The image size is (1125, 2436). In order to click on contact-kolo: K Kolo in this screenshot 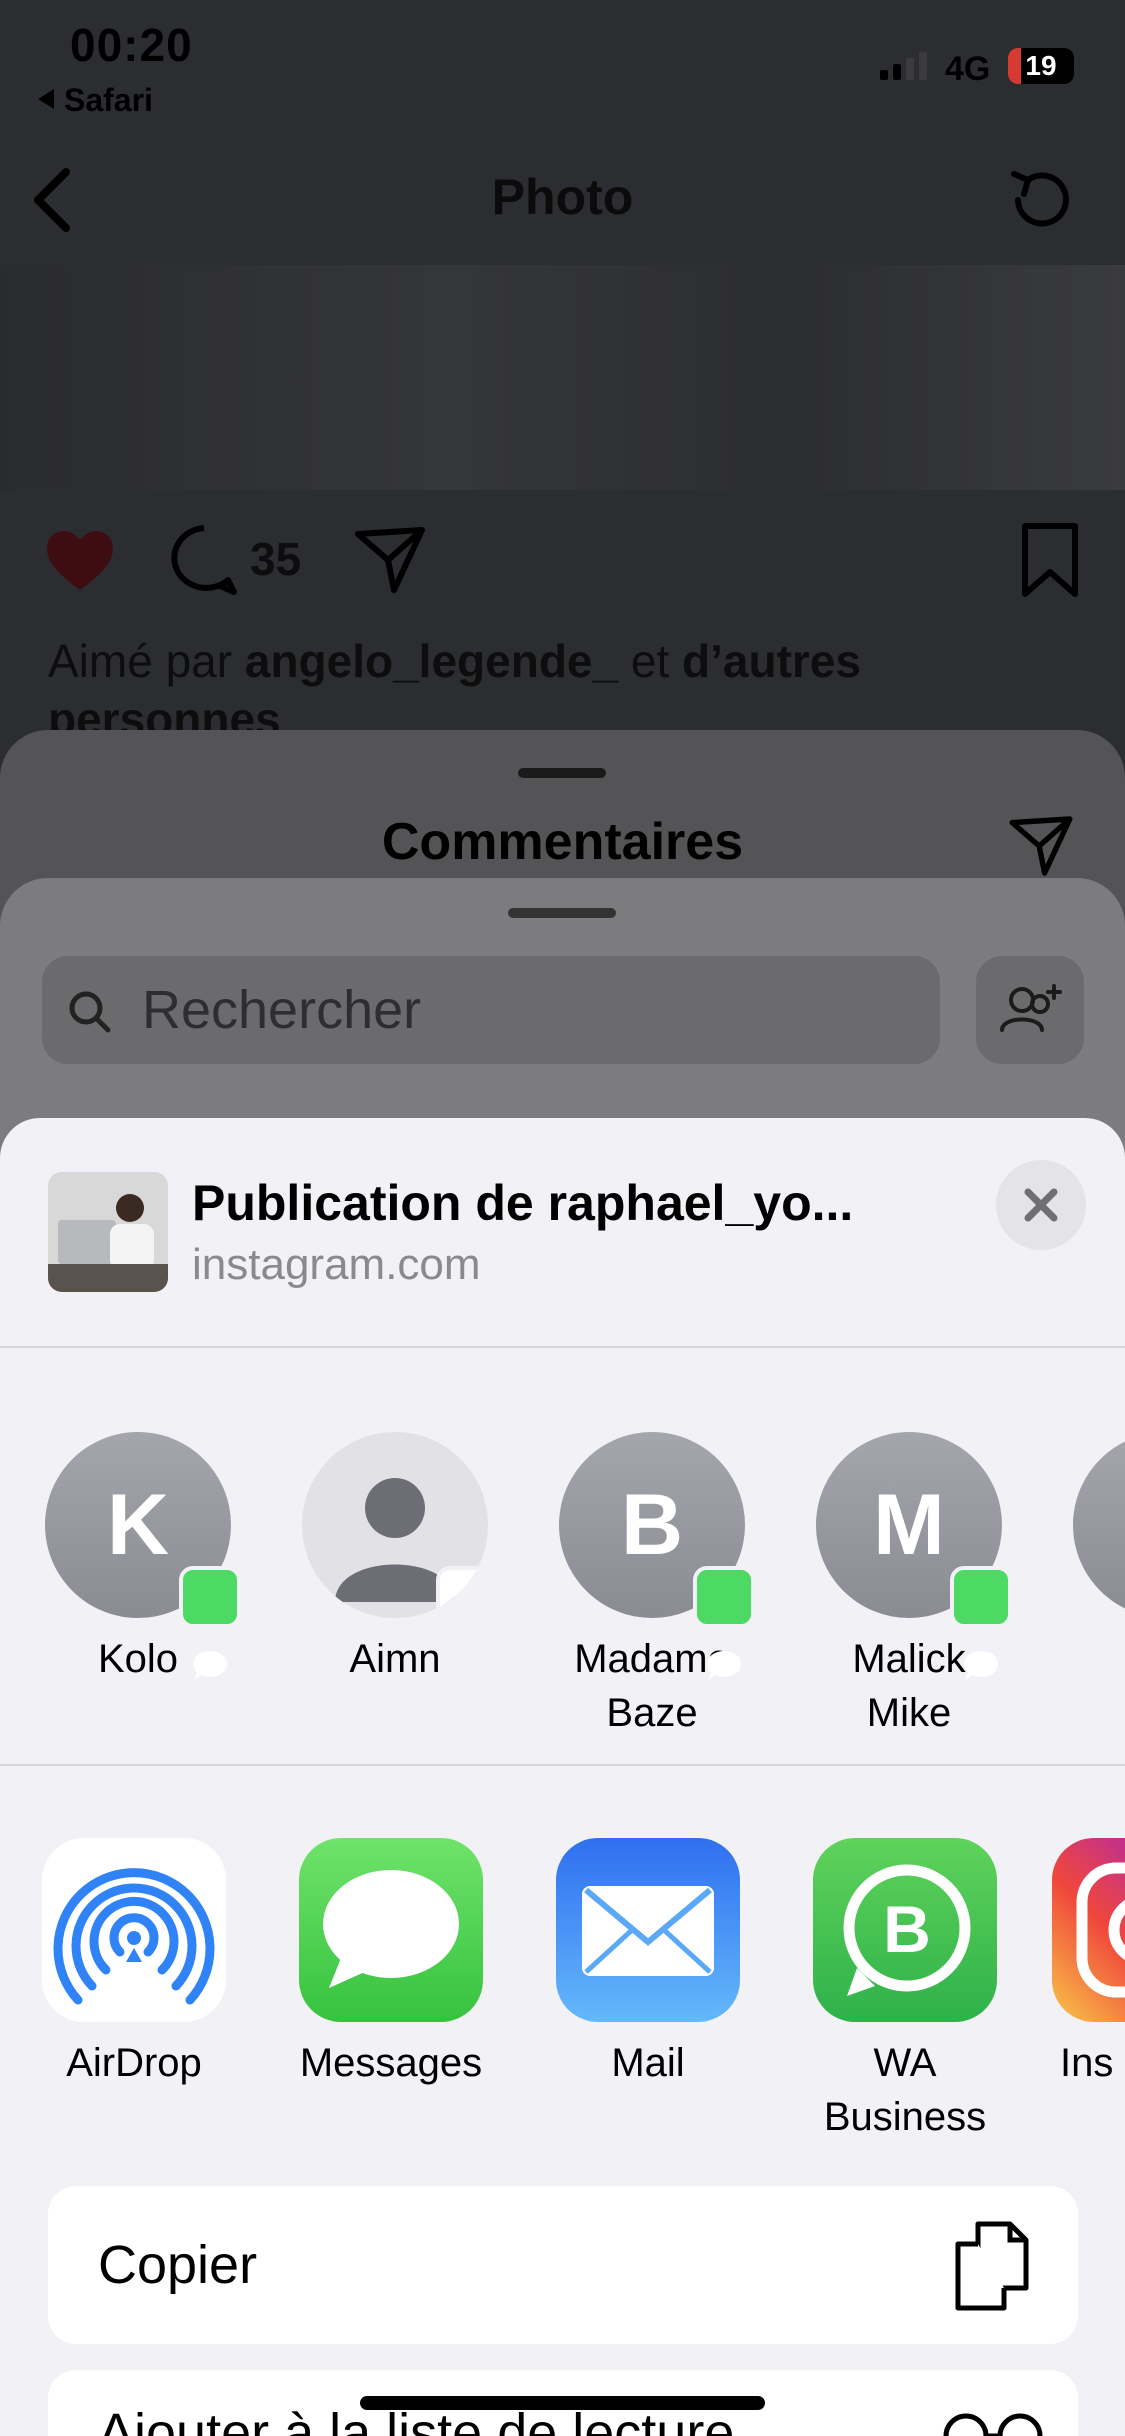, I will do `click(139, 1559)`.